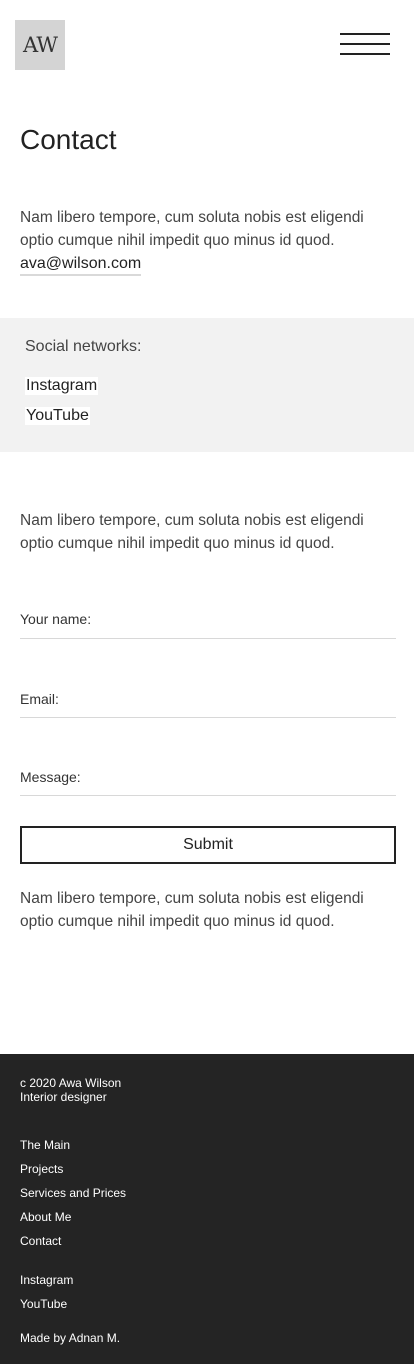 This screenshot has height=1364, width=414. What do you see at coordinates (68, 139) in the screenshot?
I see `page-title: Contact` at bounding box center [68, 139].